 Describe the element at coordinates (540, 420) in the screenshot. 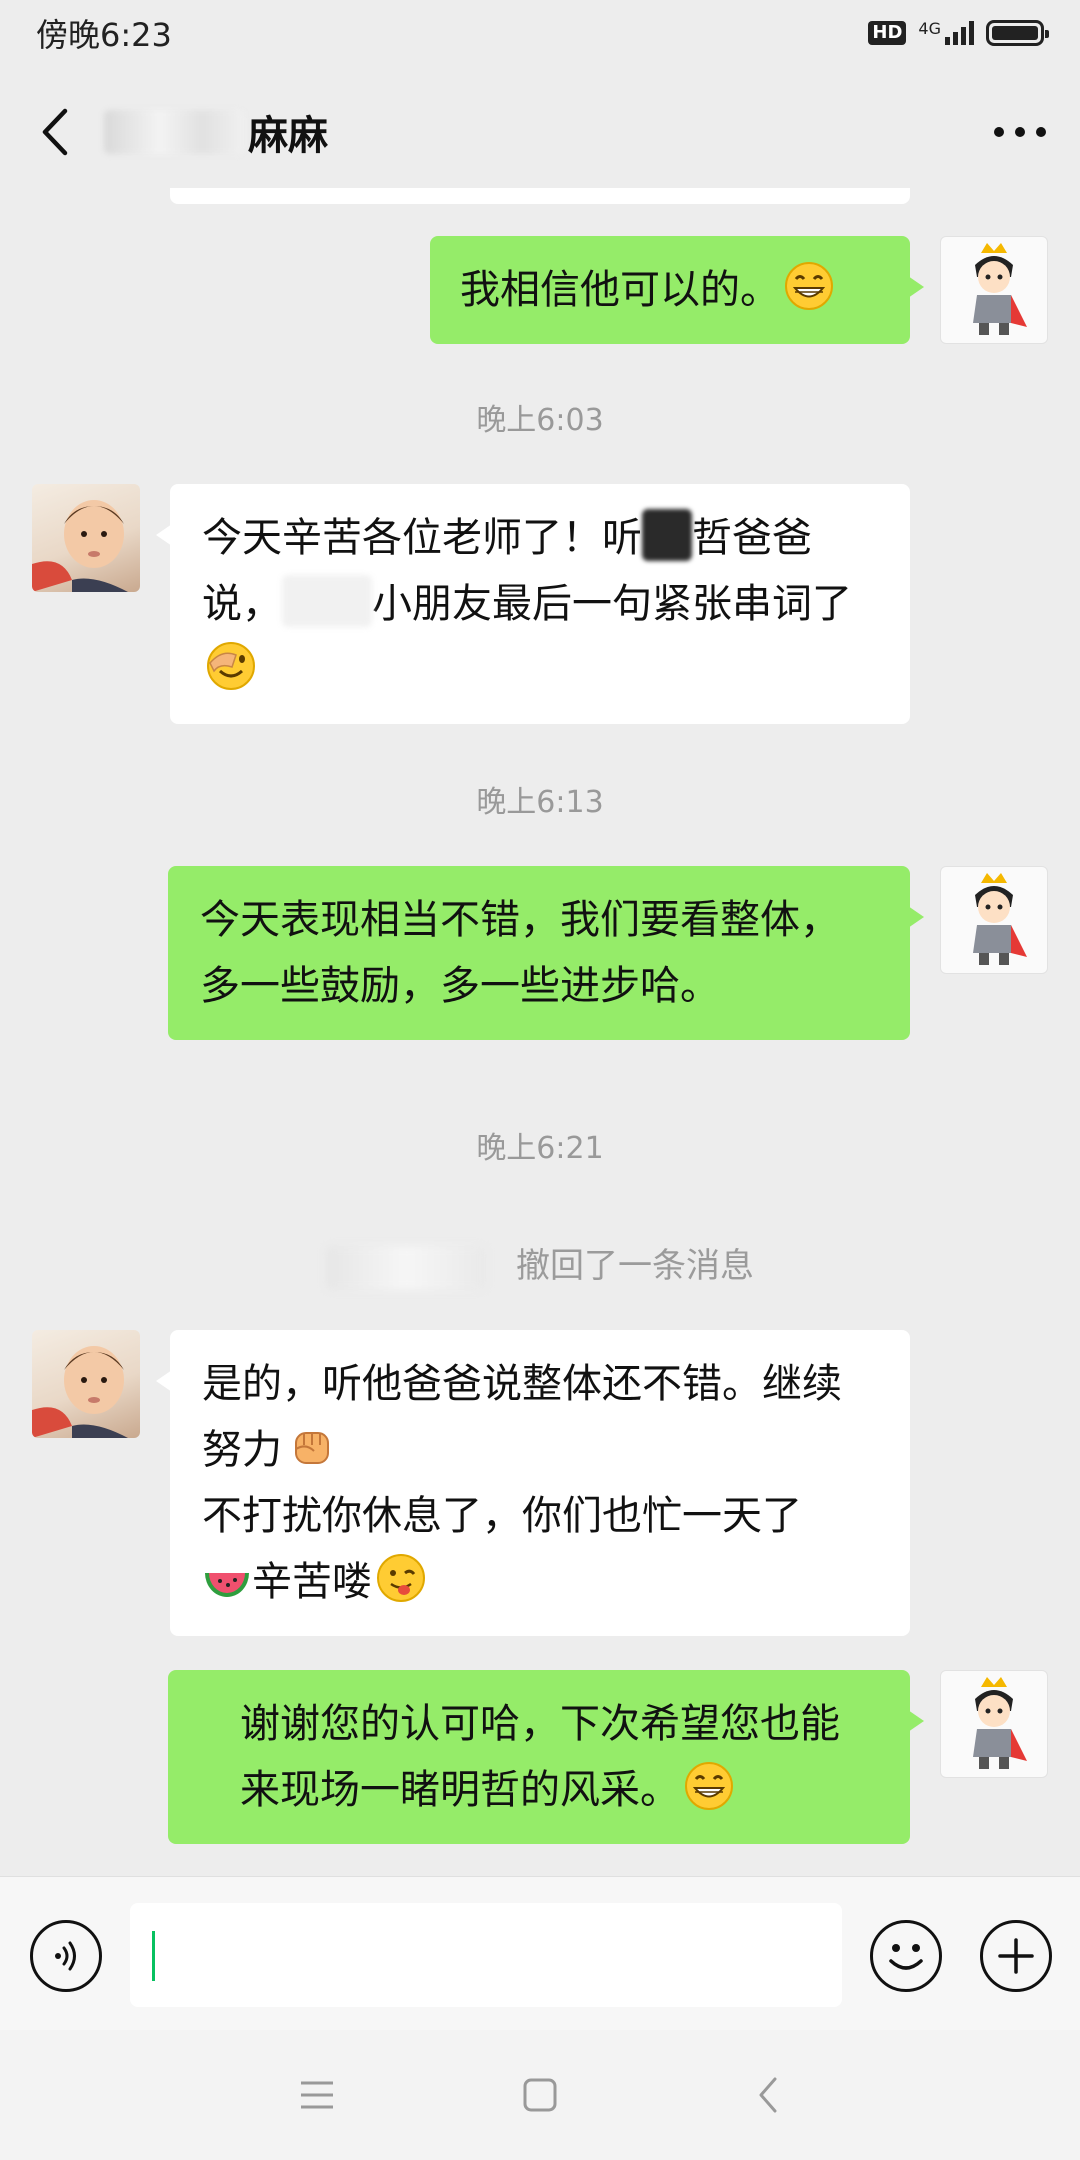

I see `timestamp: 晚上6:03` at that location.